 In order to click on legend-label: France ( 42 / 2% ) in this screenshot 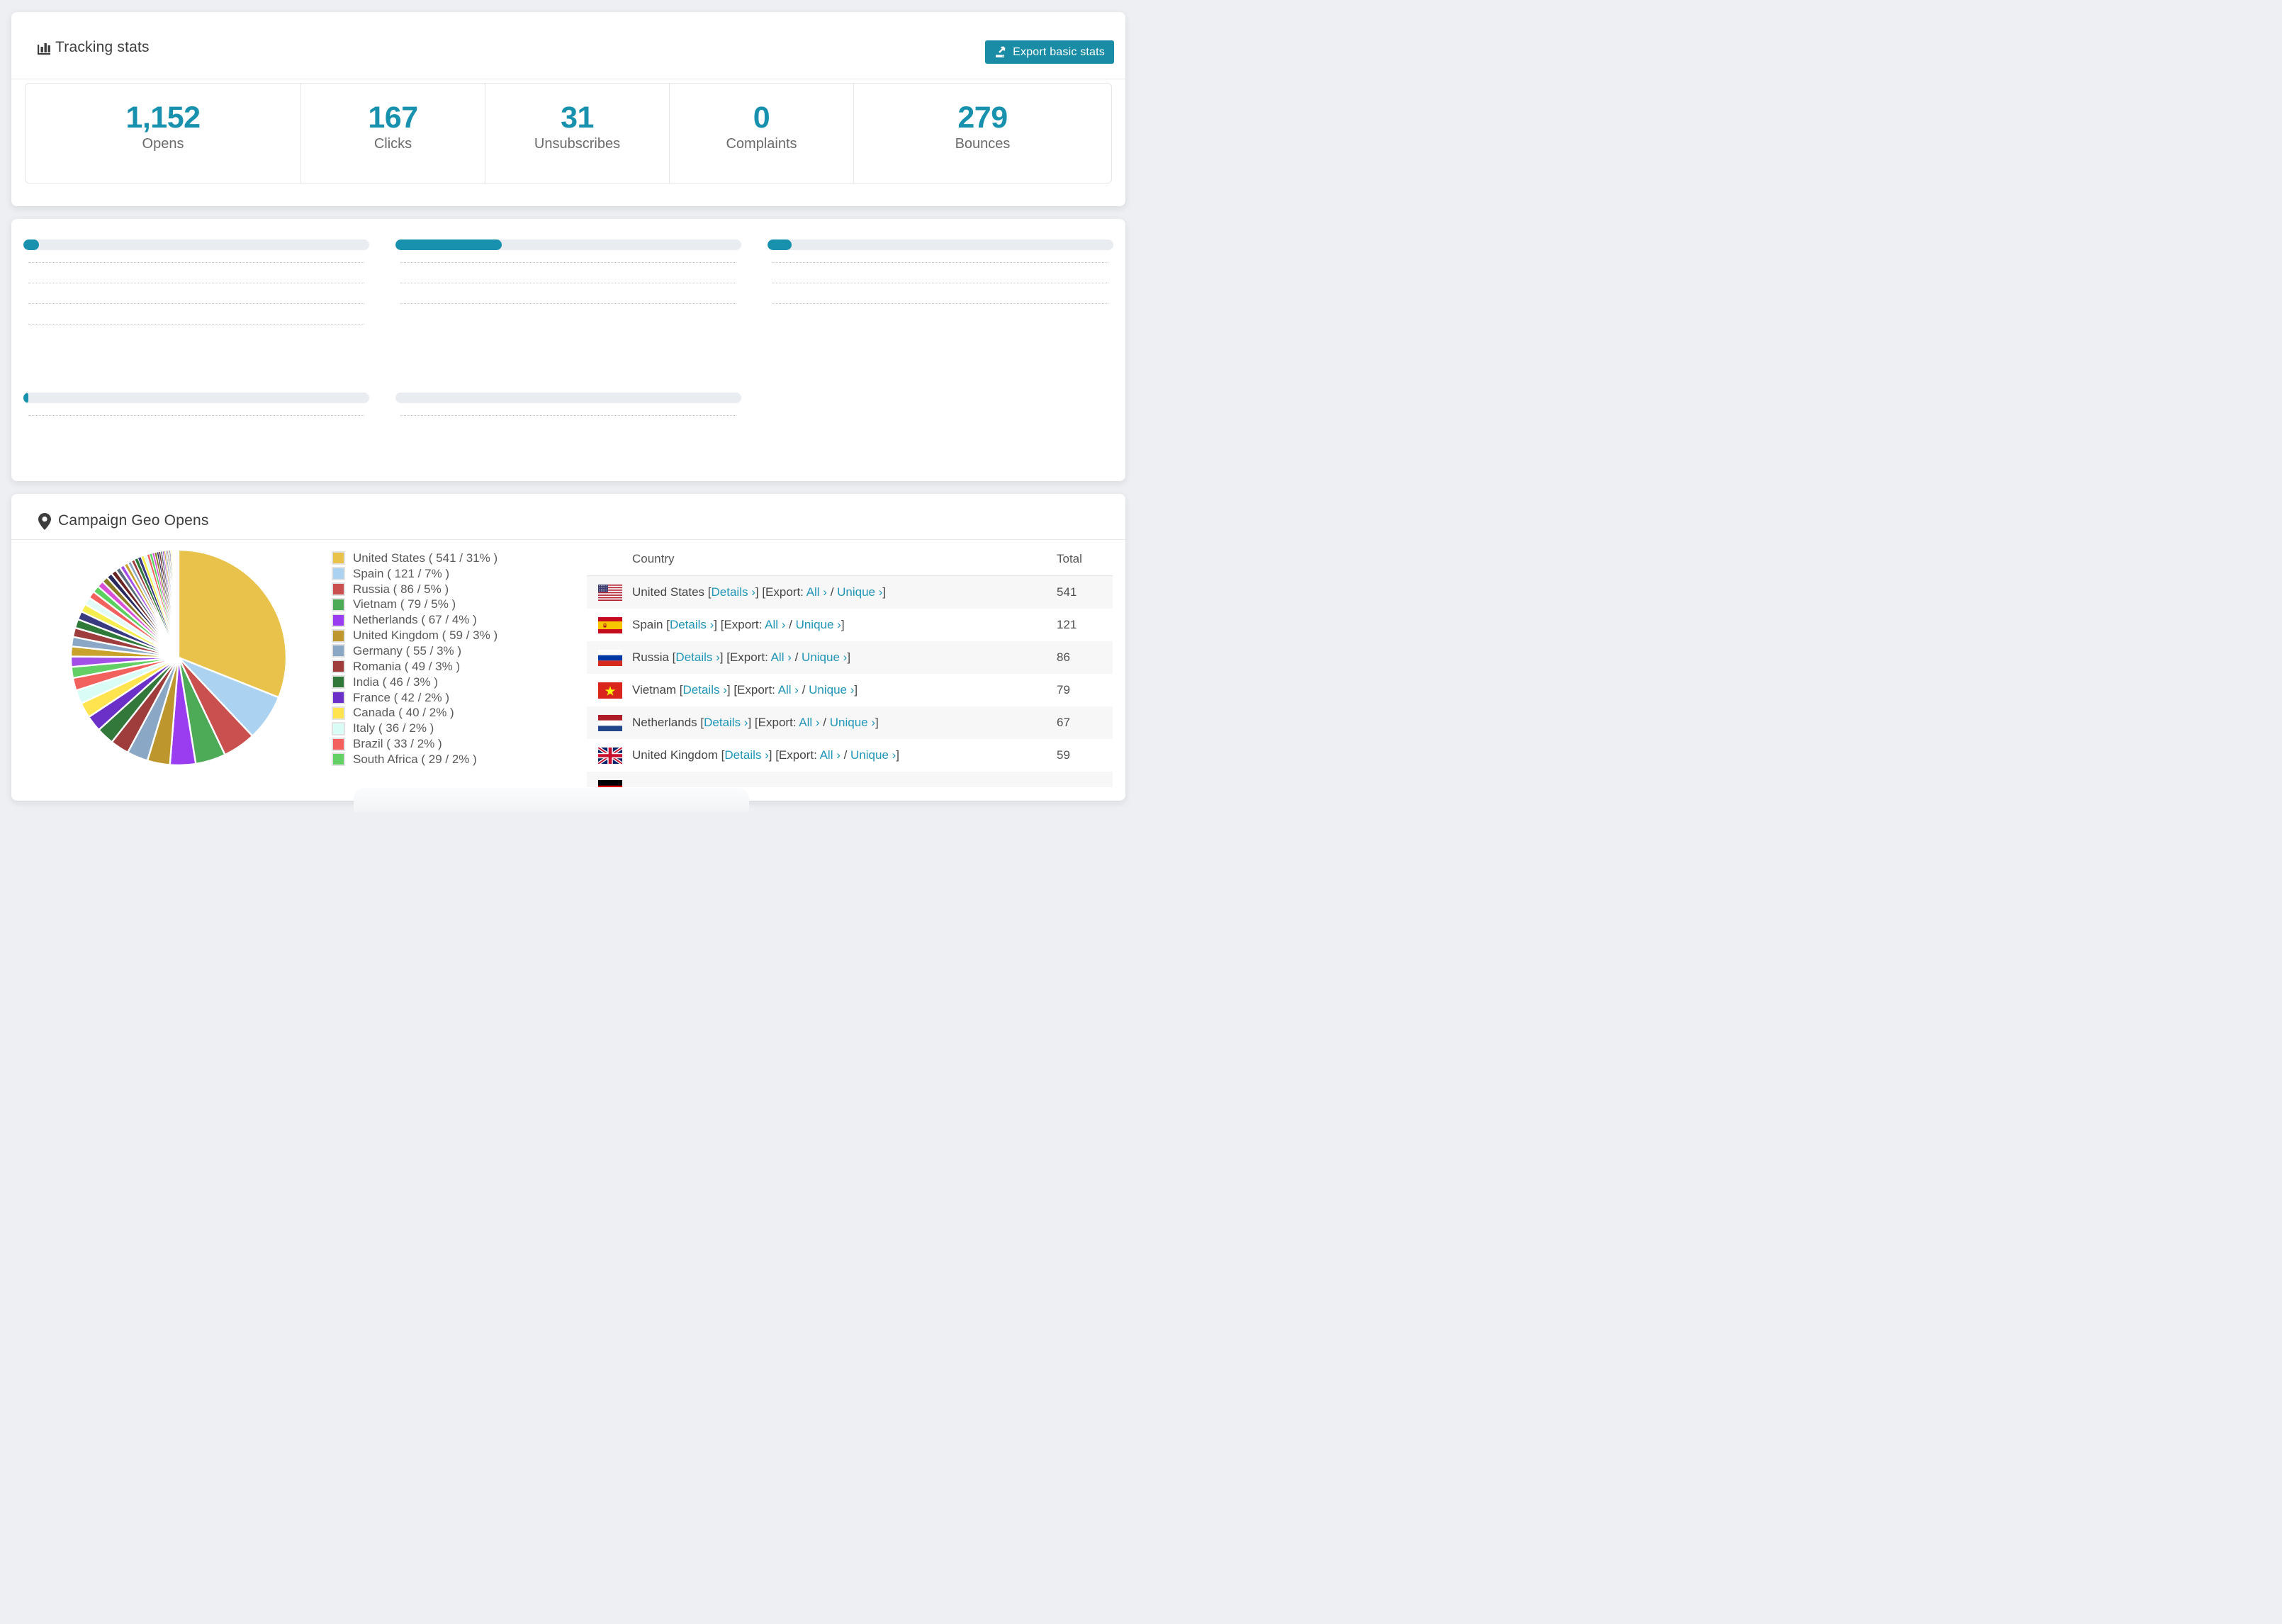, I will do `click(402, 697)`.